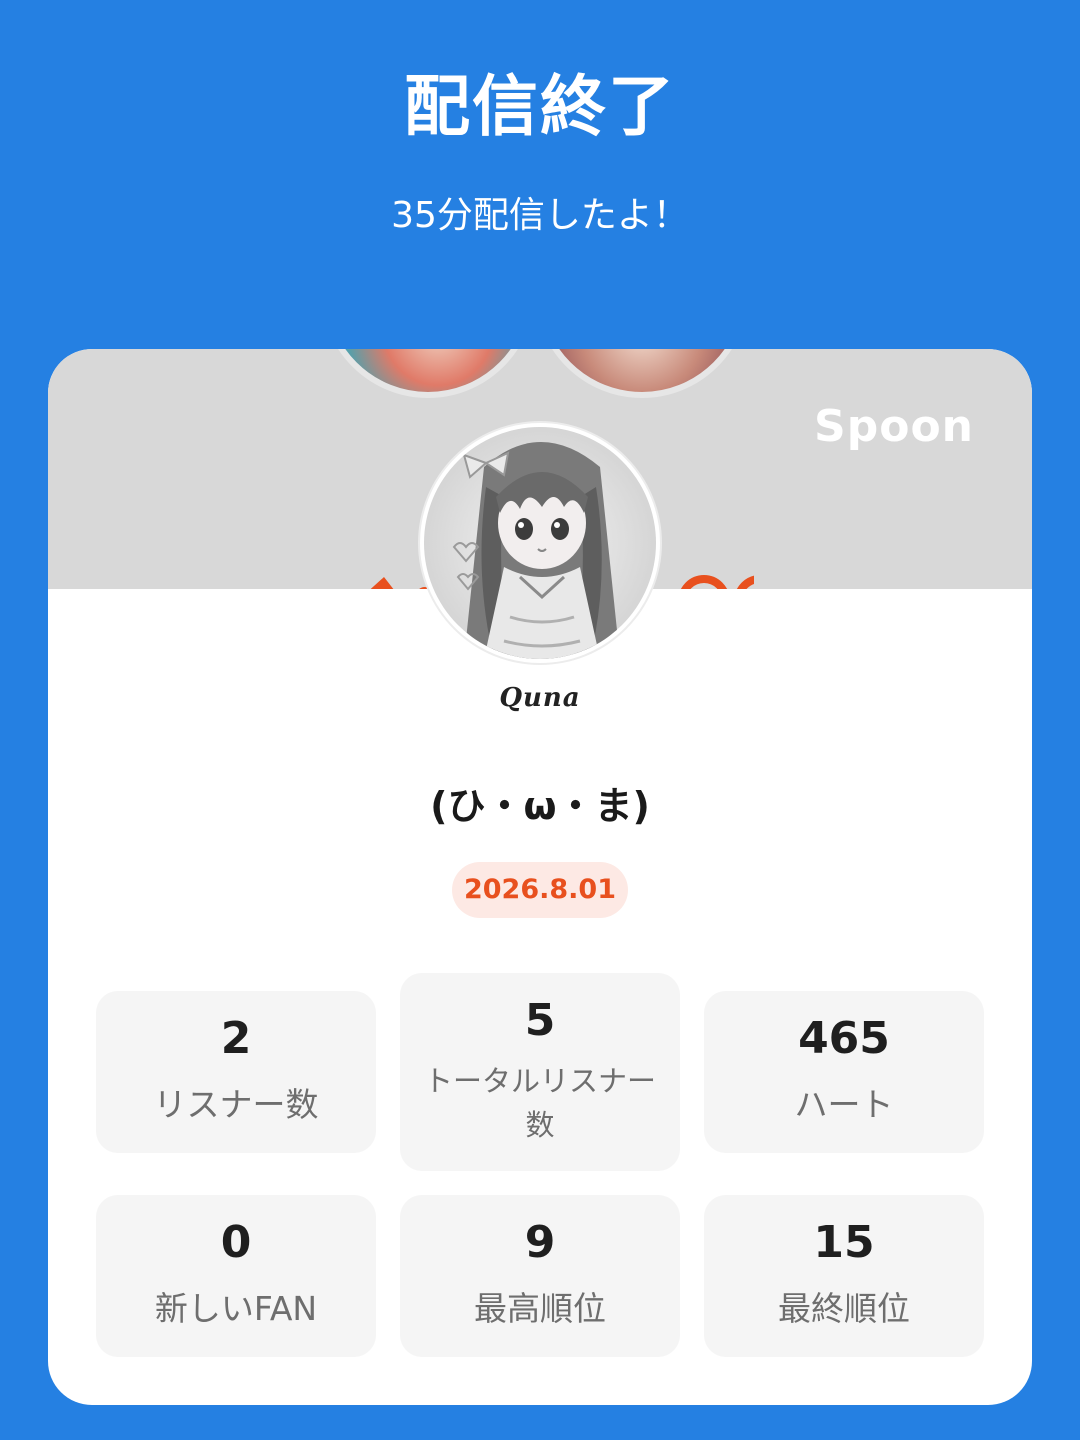  I want to click on page-title: 配信終了, so click(540, 106).